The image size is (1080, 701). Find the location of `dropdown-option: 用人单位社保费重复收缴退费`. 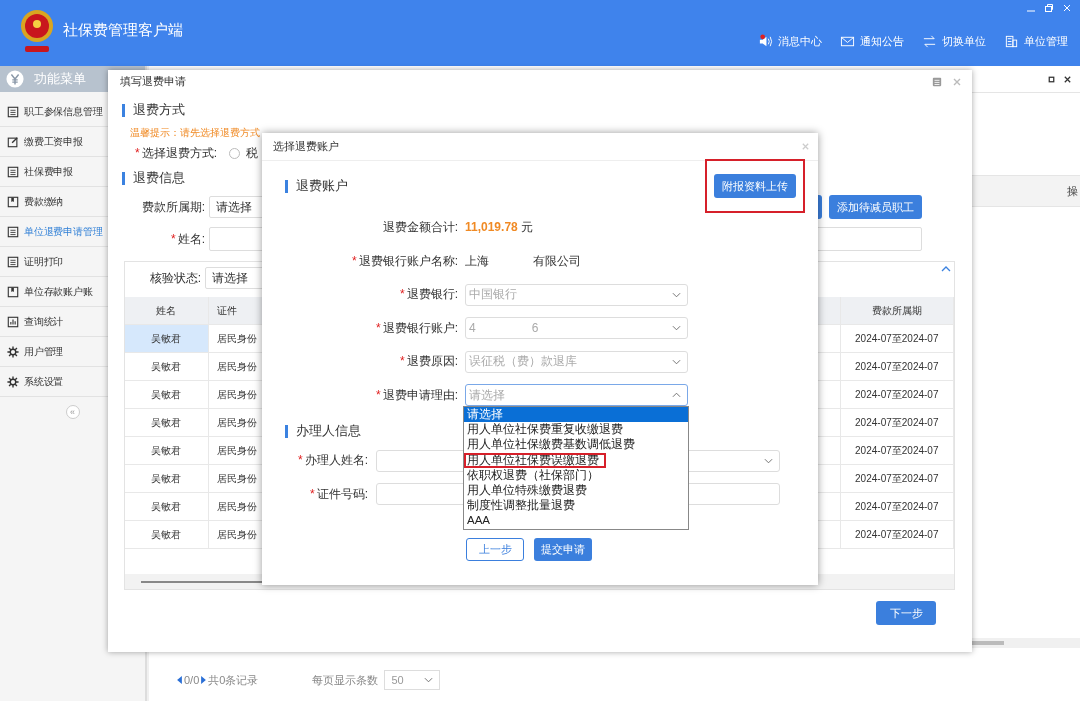

dropdown-option: 用人单位社保费重复收缴退费 is located at coordinates (576, 430).